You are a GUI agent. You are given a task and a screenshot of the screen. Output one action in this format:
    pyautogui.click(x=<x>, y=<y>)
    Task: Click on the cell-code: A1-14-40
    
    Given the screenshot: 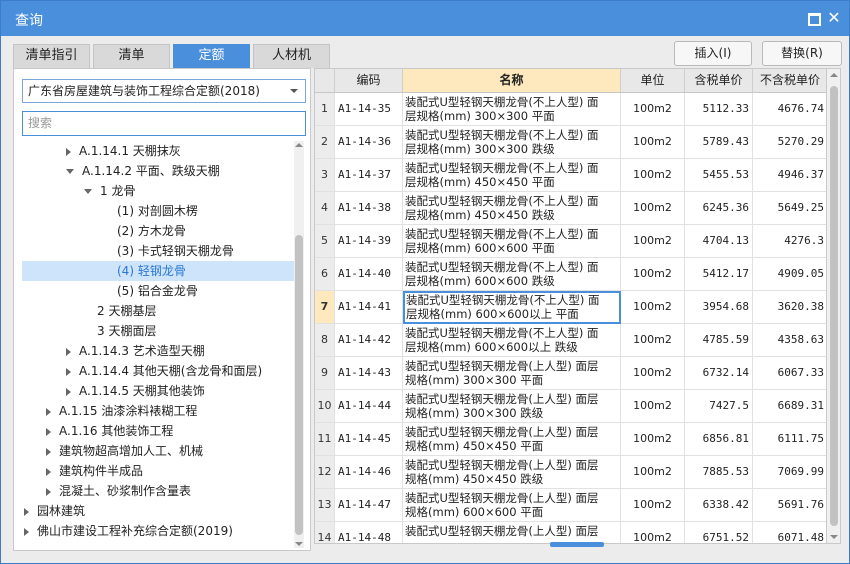 What is the action you would take?
    pyautogui.click(x=369, y=274)
    